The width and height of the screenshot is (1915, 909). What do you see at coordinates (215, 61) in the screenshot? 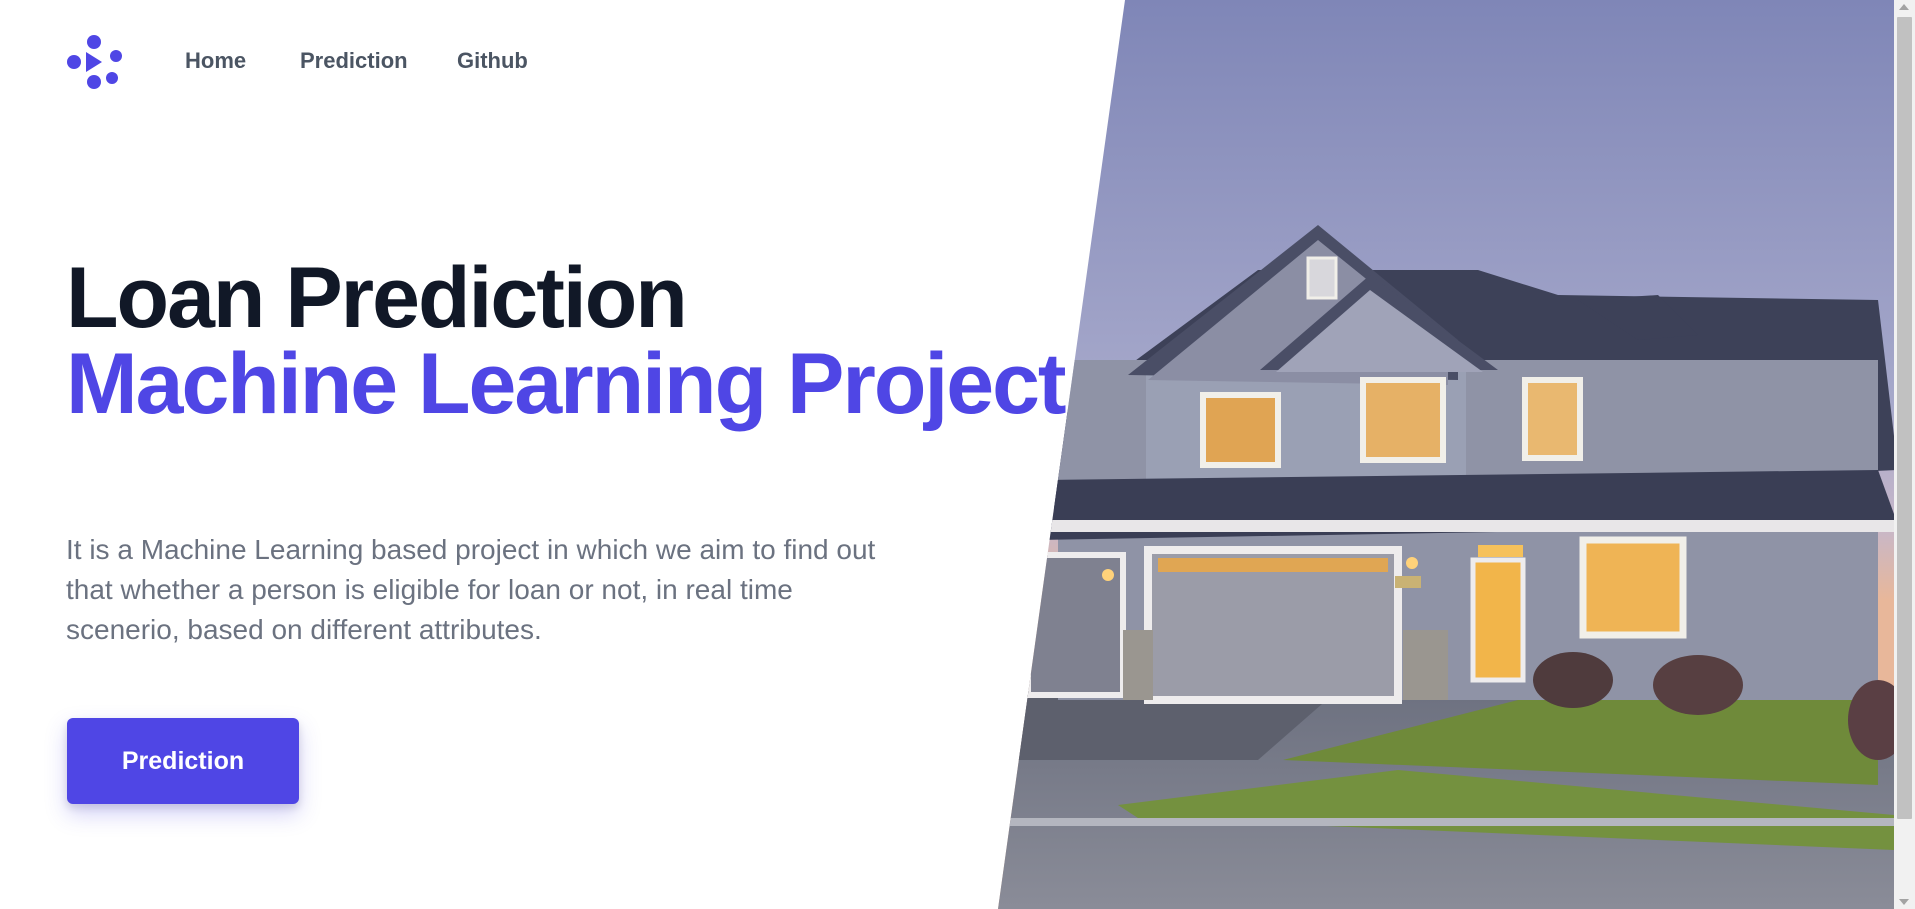
I see `nav-link-home: Home` at bounding box center [215, 61].